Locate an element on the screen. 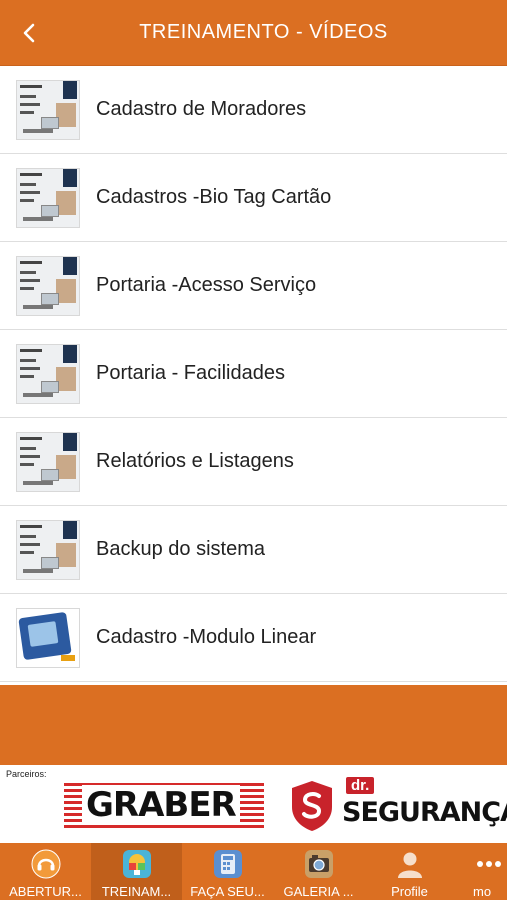  dr-seguranca-logo: dr. SEGURANÇA is located at coordinates (397, 806).